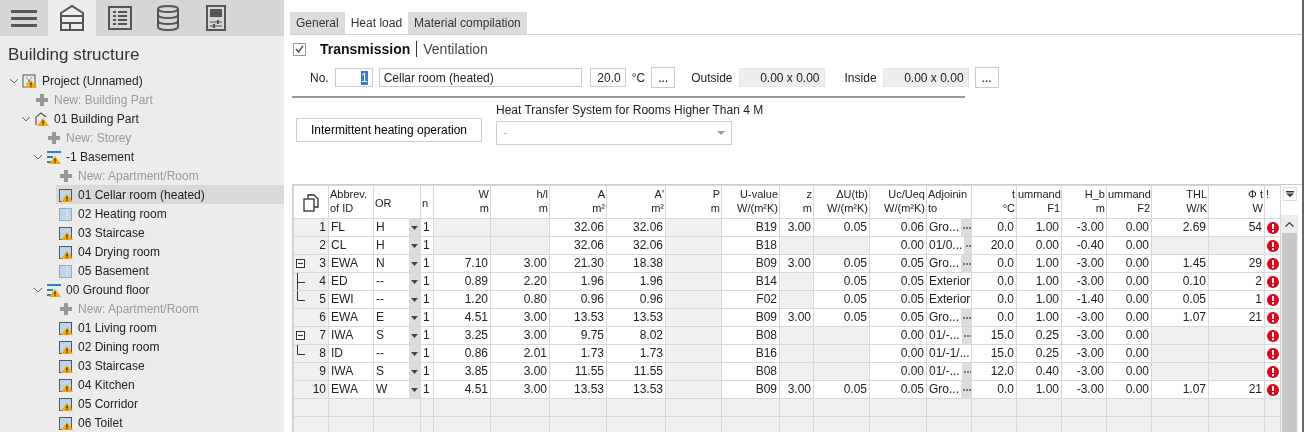  Describe the element at coordinates (636, 202) in the screenshot. I see `column-header: A' m²` at that location.